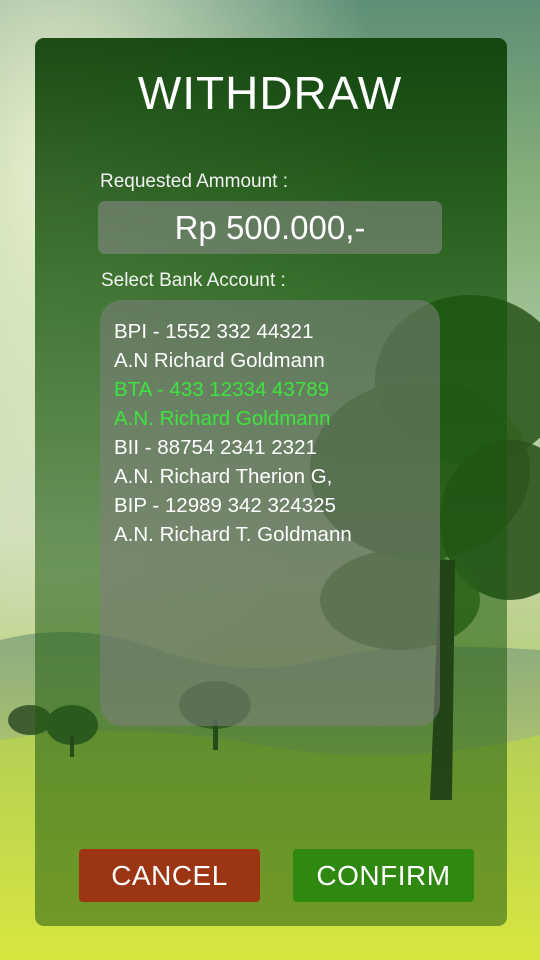  Describe the element at coordinates (270, 93) in the screenshot. I see `page-title: WITHDRAW` at that location.